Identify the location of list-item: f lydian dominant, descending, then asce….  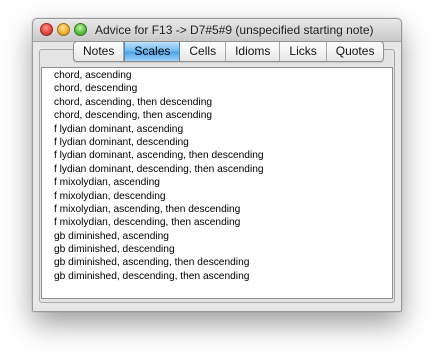
(217, 169).